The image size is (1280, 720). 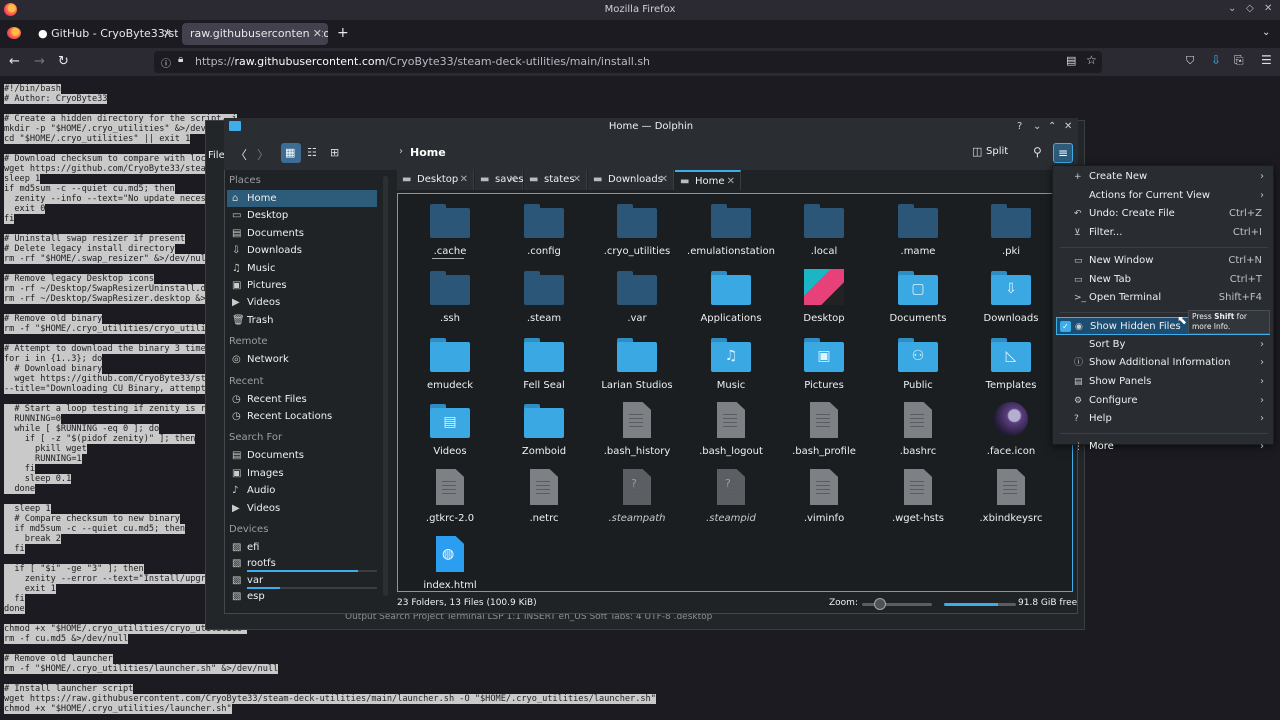 What do you see at coordinates (731, 299) in the screenshot?
I see `file-item: Applications` at bounding box center [731, 299].